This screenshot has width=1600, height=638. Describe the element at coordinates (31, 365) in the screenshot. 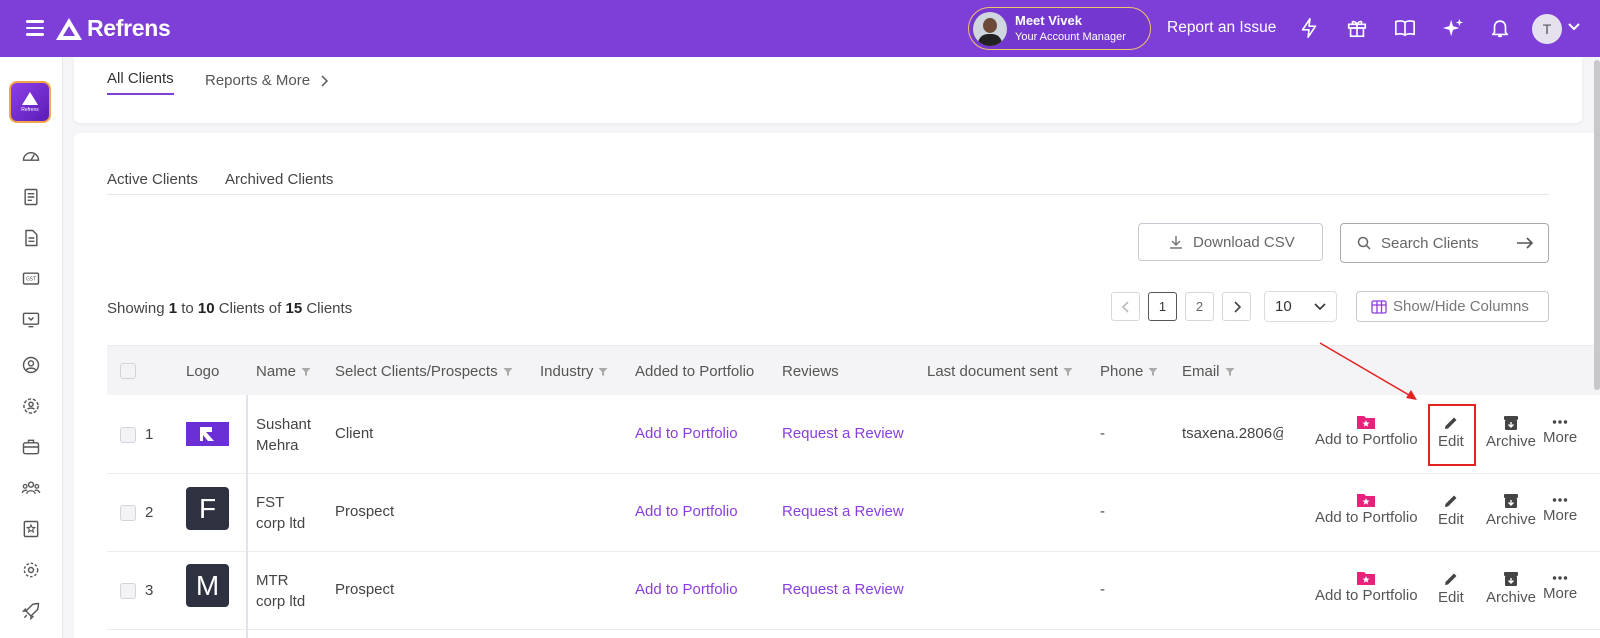

I see `user-circle-icon` at that location.